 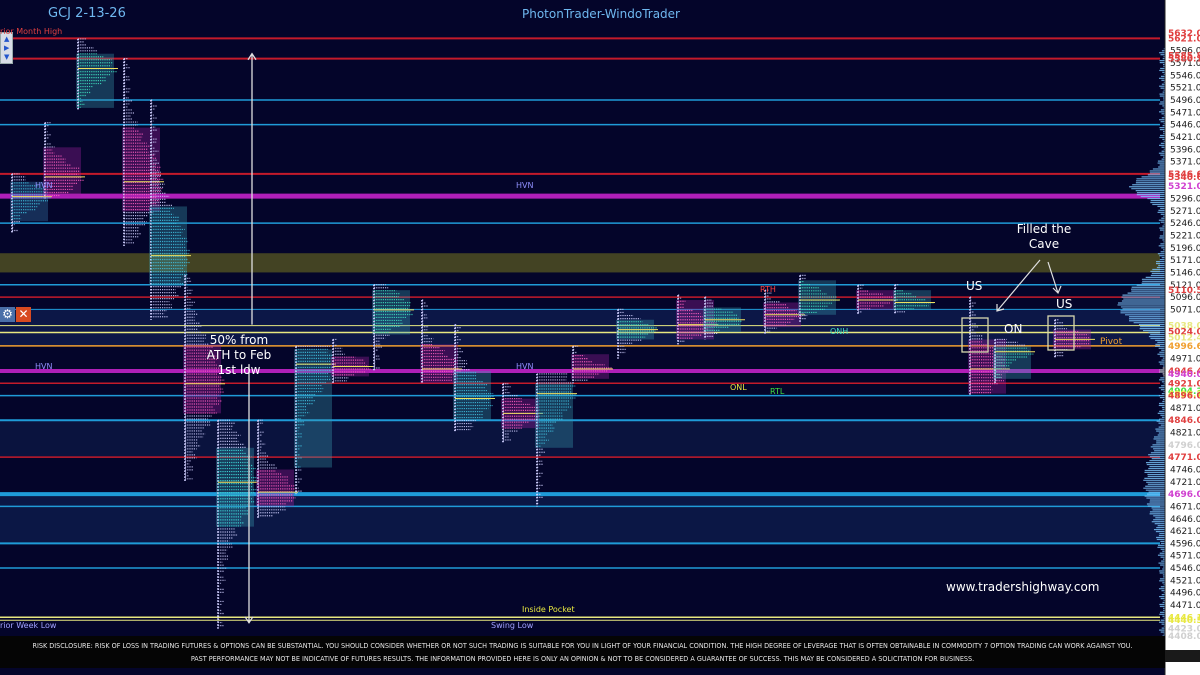 I want to click on prior-week-low-label: rior Week Low, so click(x=28, y=625).